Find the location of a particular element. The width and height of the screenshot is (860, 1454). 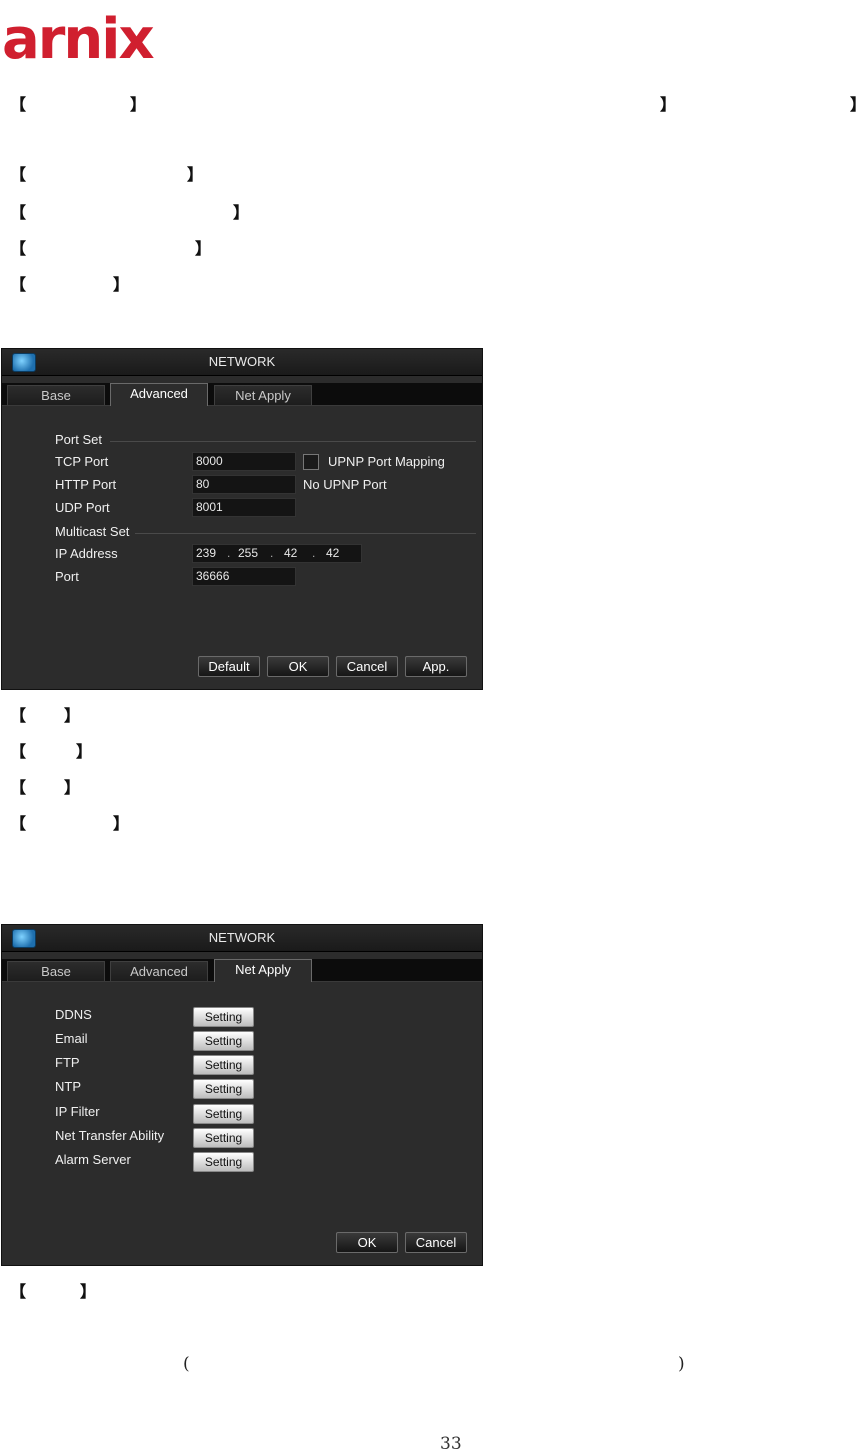

ntp-label: NTP is located at coordinates (68, 1086).